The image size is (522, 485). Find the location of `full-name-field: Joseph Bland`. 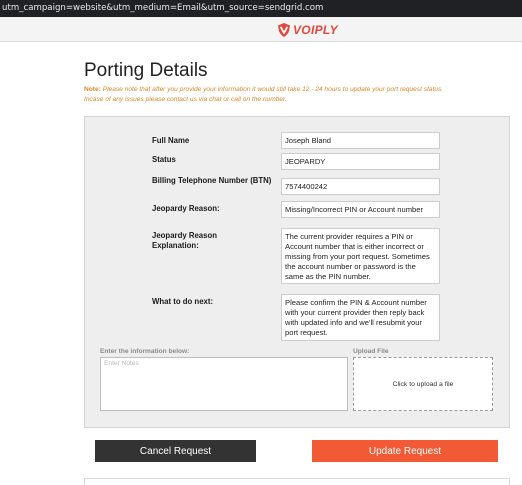

full-name-field: Joseph Bland is located at coordinates (360, 140).